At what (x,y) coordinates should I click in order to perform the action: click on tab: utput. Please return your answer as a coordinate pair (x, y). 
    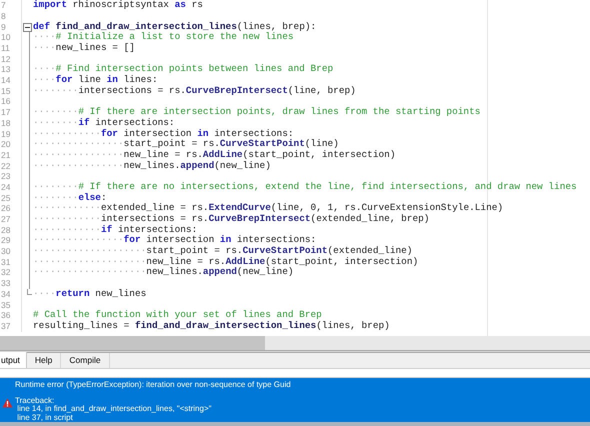
    Looking at the image, I should click on (13, 360).